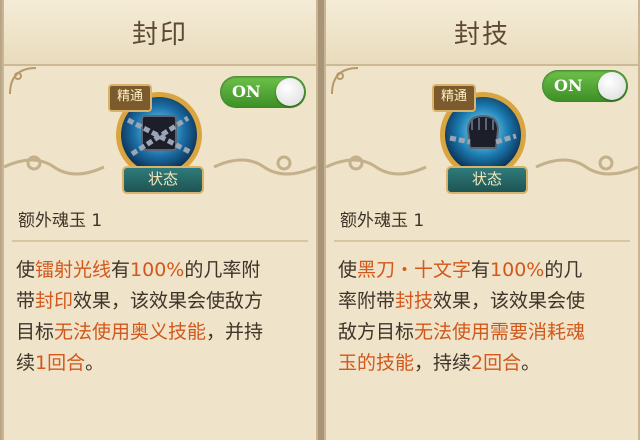 This screenshot has height=440, width=640. I want to click on card-title-bar: 封技, so click(482, 33).